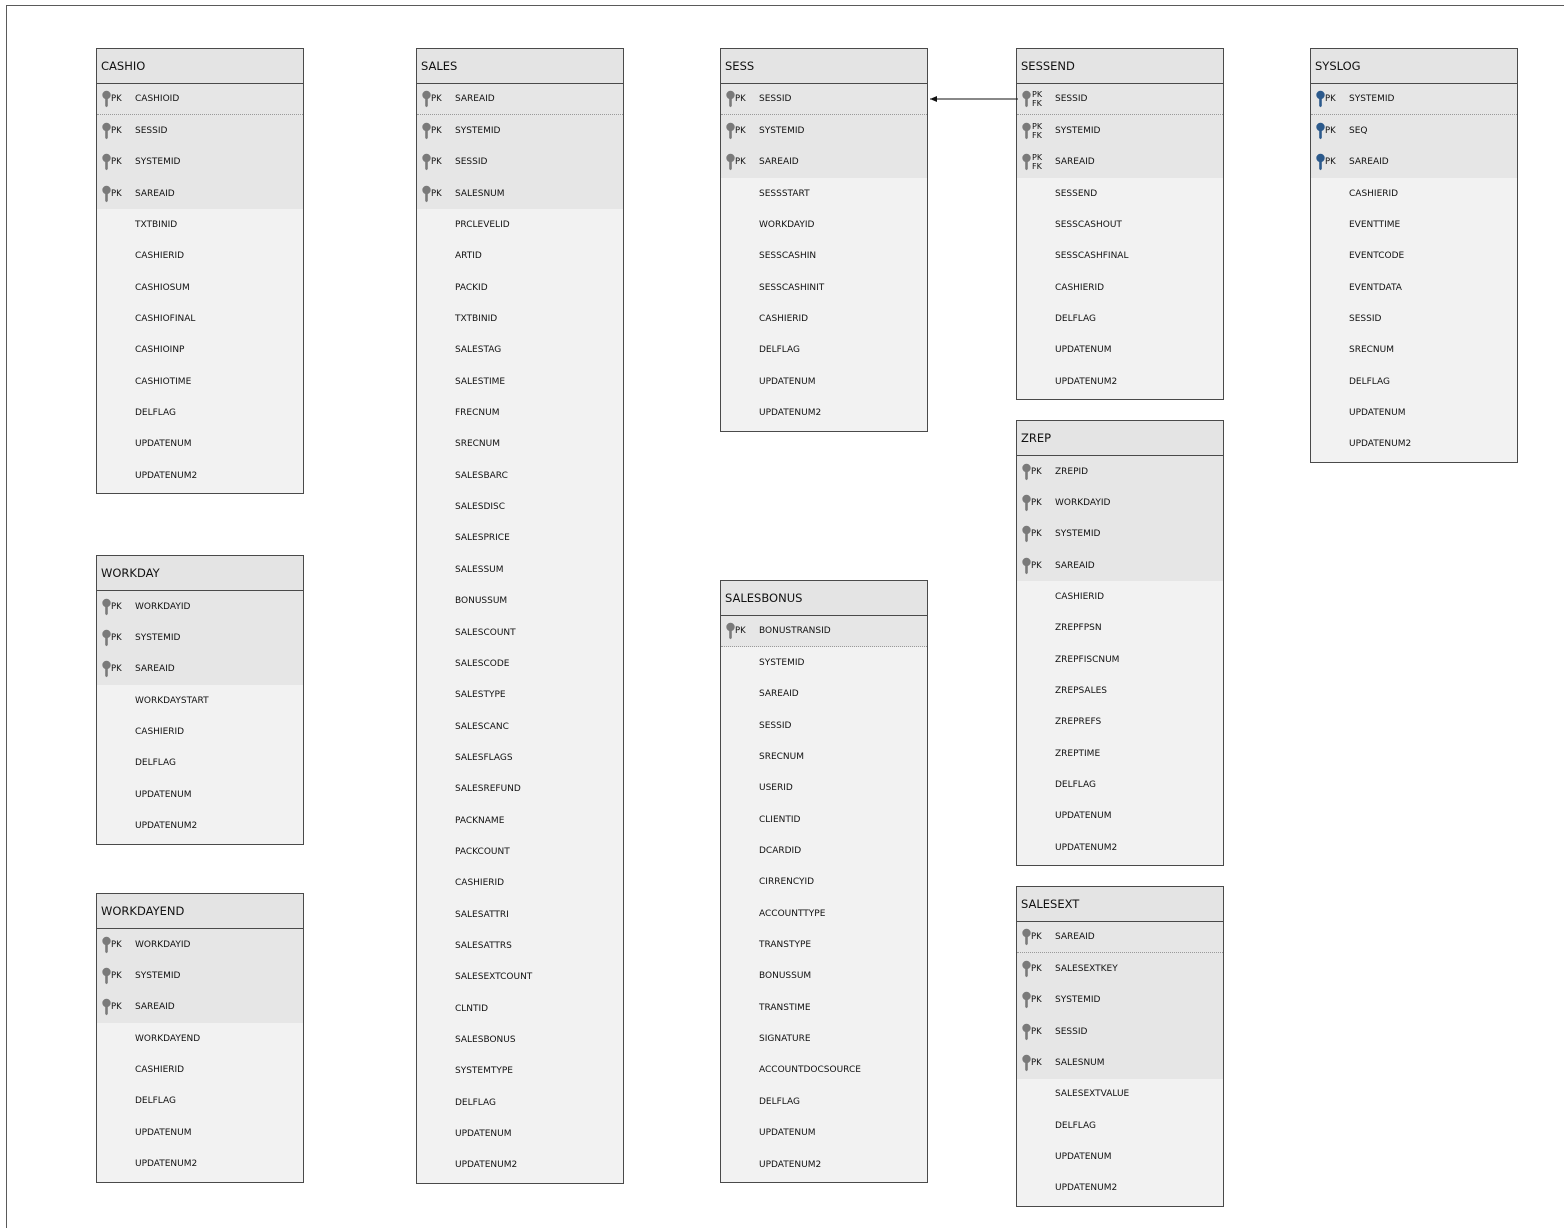 This screenshot has width=1565, height=1228. What do you see at coordinates (200, 350) in the screenshot?
I see `field-row: CASHIOINP` at bounding box center [200, 350].